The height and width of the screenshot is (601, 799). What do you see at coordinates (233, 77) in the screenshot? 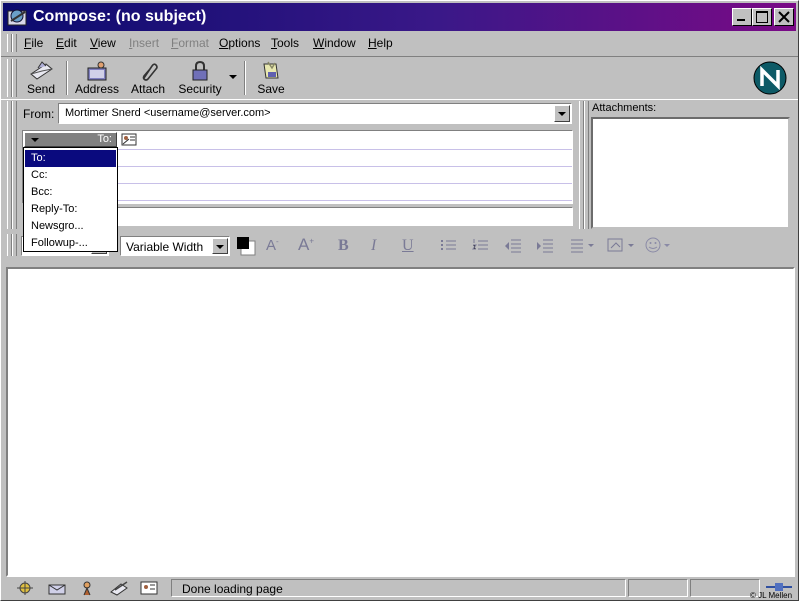
I see `security-dropdown-arrow-icon` at bounding box center [233, 77].